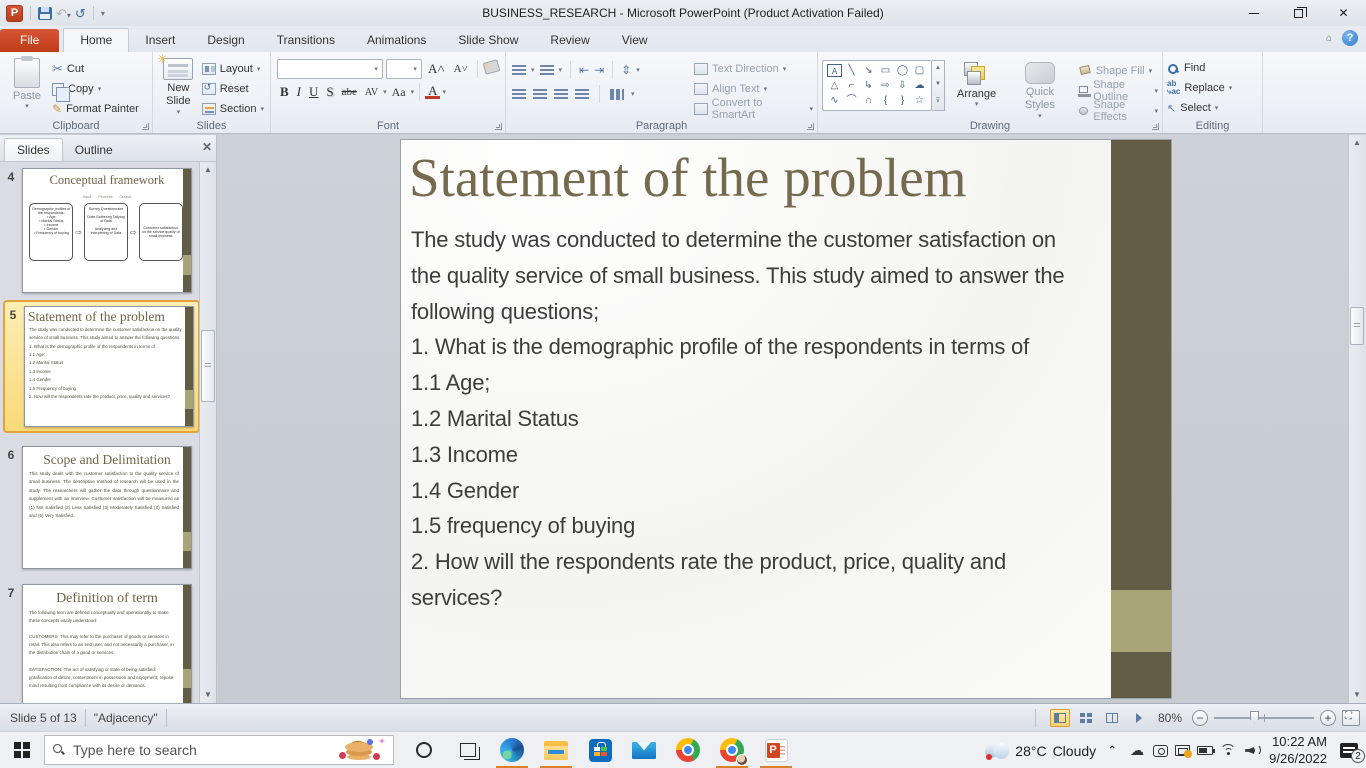  What do you see at coordinates (644, 750) in the screenshot?
I see `mail-taskbar-button` at bounding box center [644, 750].